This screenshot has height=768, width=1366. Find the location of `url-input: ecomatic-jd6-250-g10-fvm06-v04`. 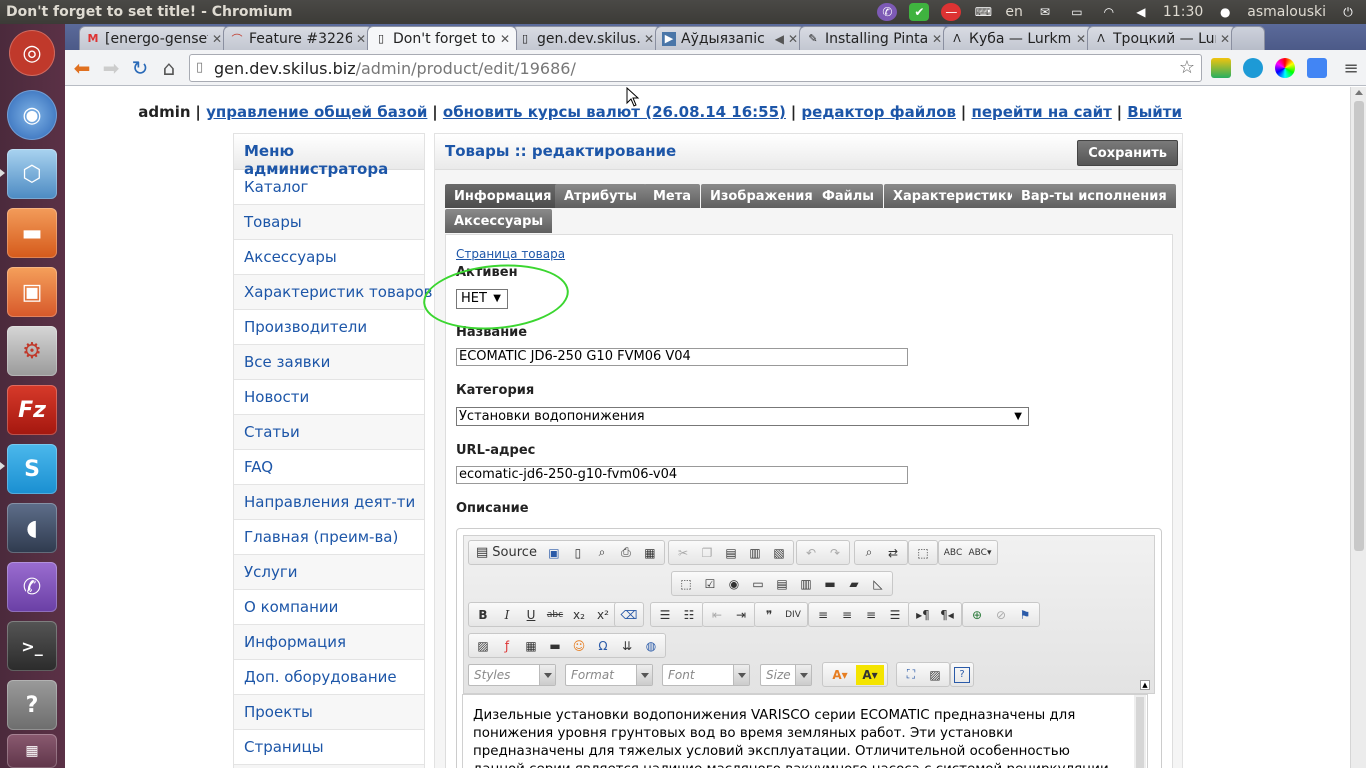

url-input: ecomatic-jd6-250-g10-fvm06-v04 is located at coordinates (682, 475).